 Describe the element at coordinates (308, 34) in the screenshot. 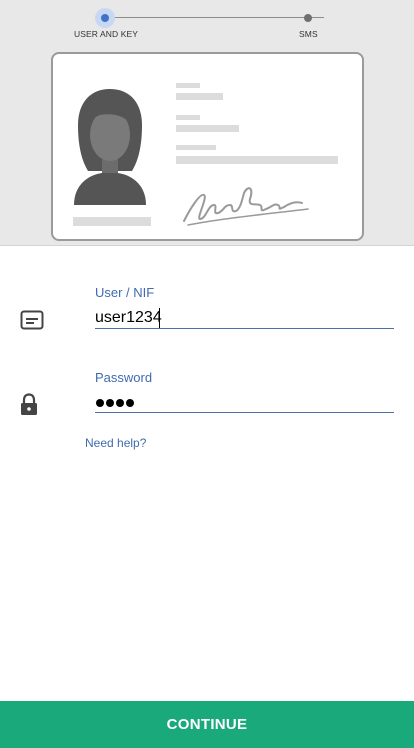

I see `step-sms-label: SMS` at that location.